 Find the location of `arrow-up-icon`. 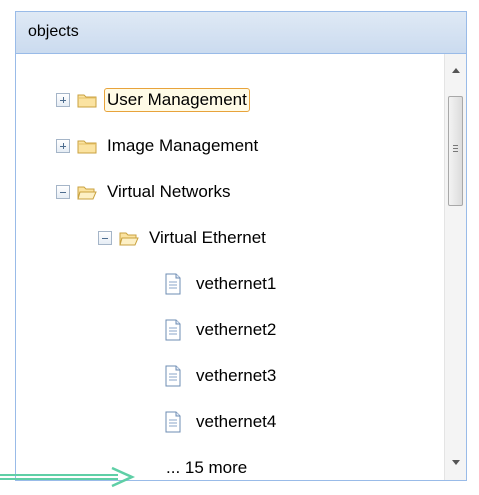

arrow-up-icon is located at coordinates (456, 70).